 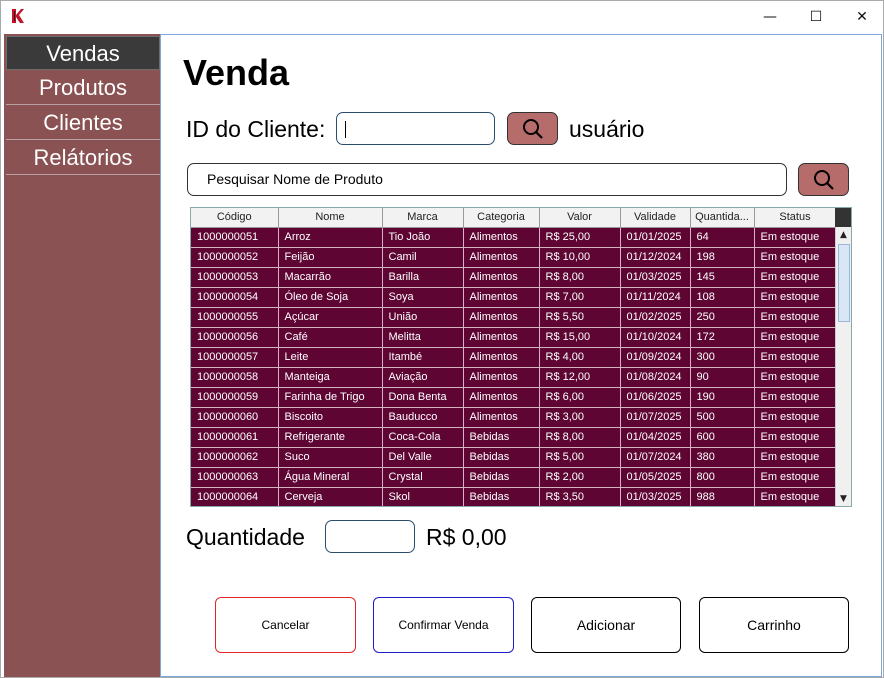 What do you see at coordinates (722, 317) in the screenshot?
I see `cell-quantidade: 250` at bounding box center [722, 317].